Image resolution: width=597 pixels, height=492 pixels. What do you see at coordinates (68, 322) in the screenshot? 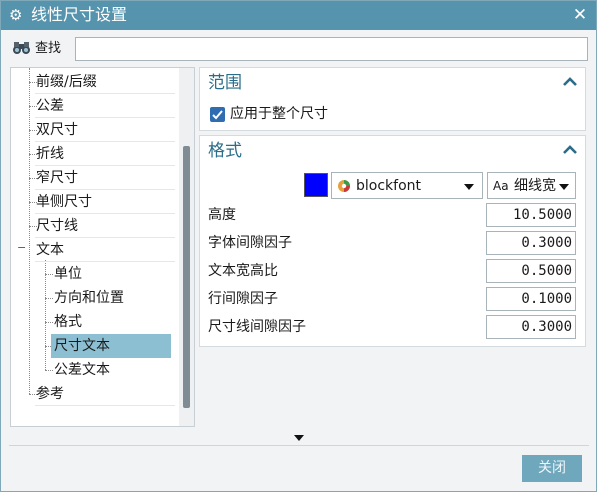
I see `tree-item-format: 格式` at bounding box center [68, 322].